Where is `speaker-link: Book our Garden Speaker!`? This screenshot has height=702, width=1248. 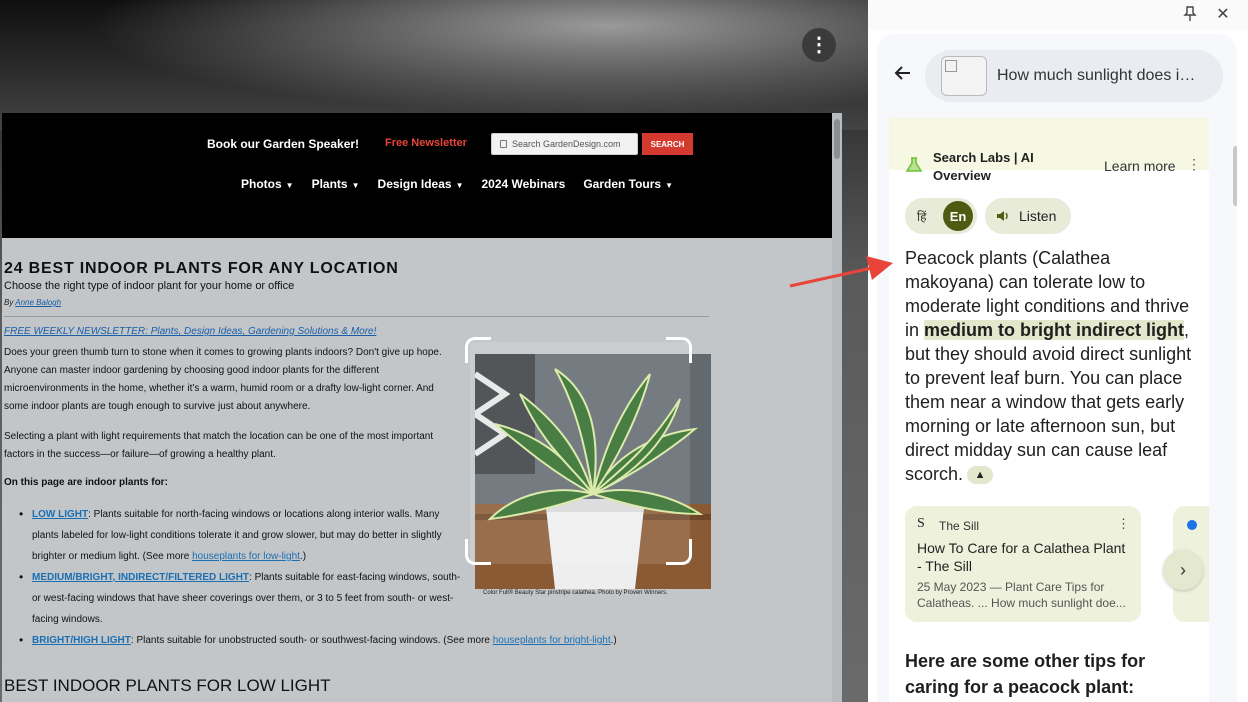 speaker-link: Book our Garden Speaker! is located at coordinates (283, 144).